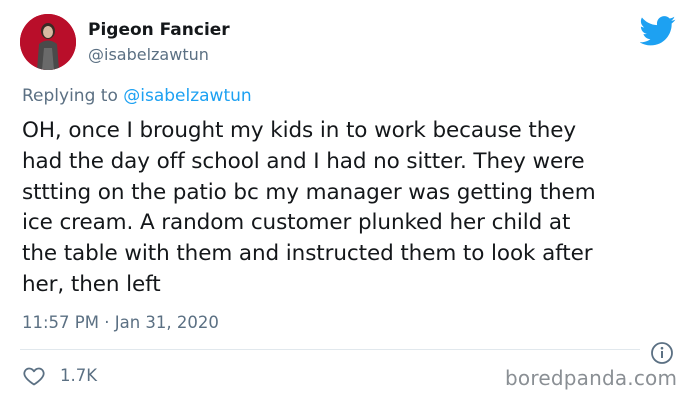  I want to click on info-icon, so click(662, 353).